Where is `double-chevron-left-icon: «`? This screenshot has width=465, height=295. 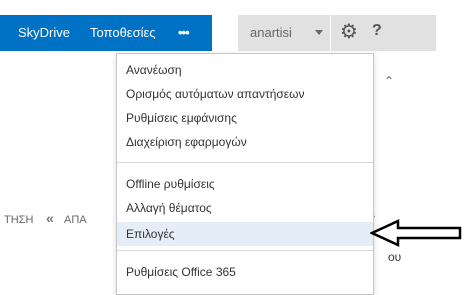
double-chevron-left-icon: « is located at coordinates (50, 218).